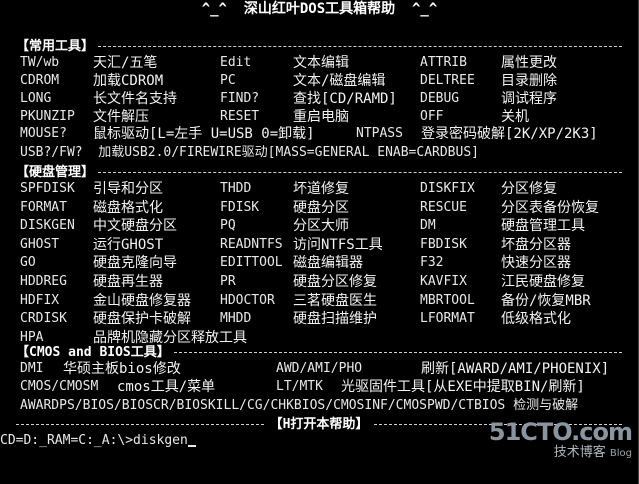 The image size is (639, 484). Describe the element at coordinates (321, 189) in the screenshot. I see `command-desc: 坏道修复` at that location.